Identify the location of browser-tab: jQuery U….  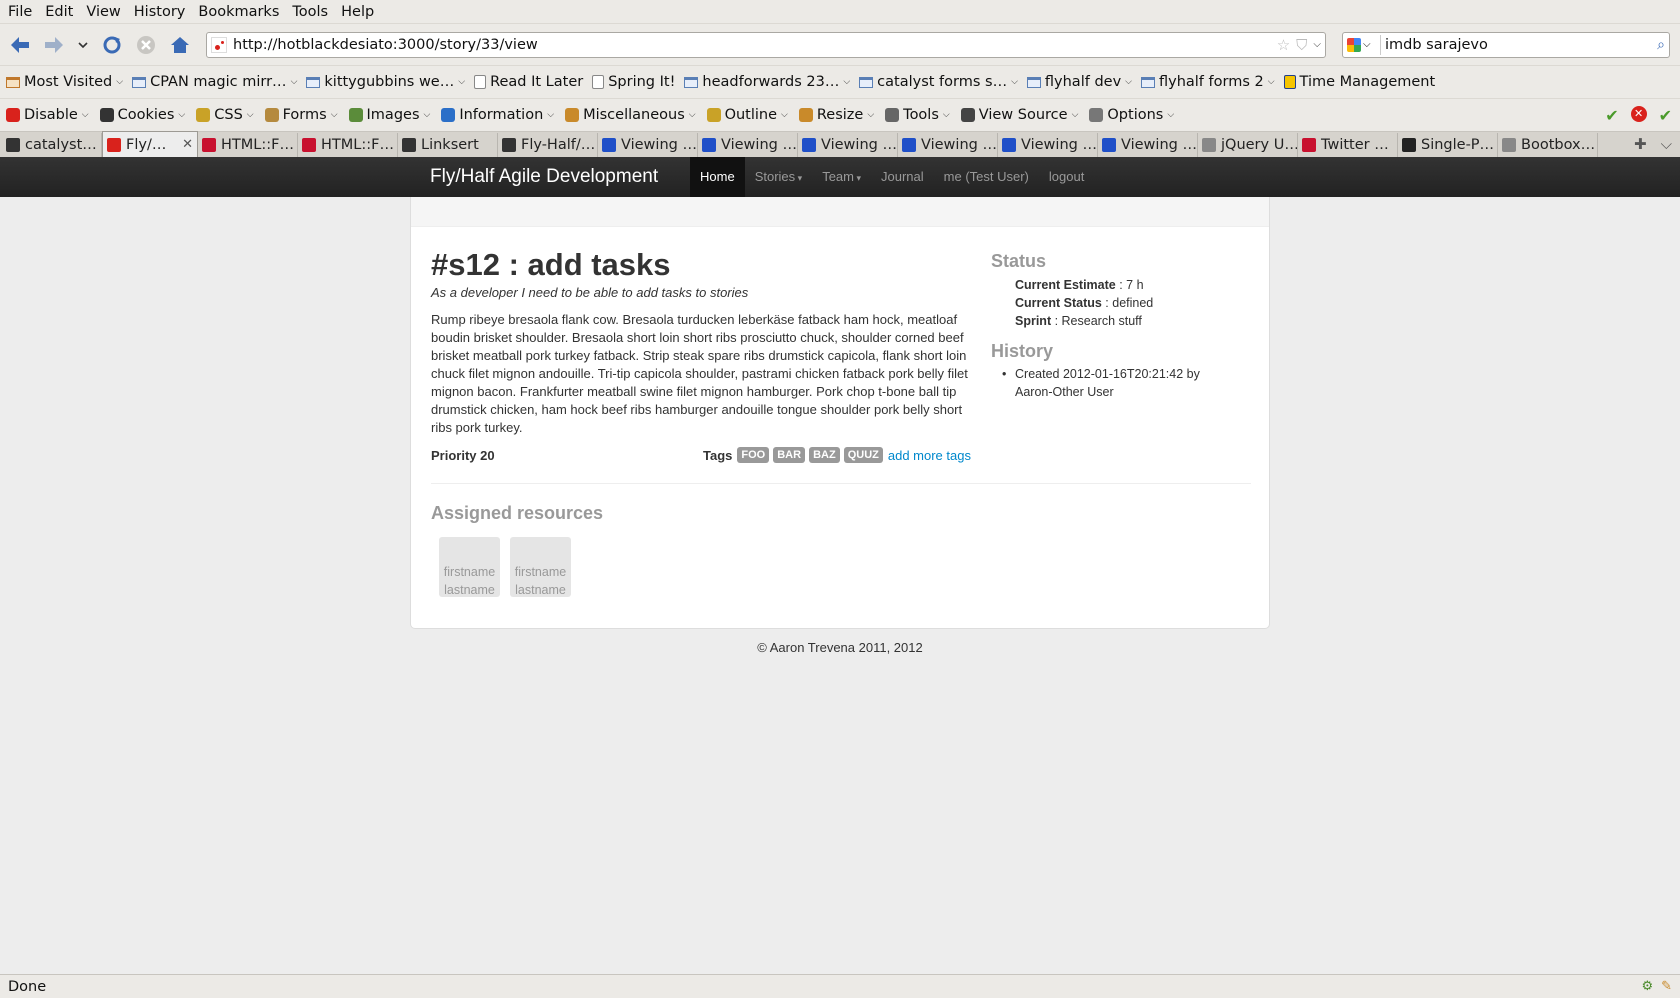
(1248, 145).